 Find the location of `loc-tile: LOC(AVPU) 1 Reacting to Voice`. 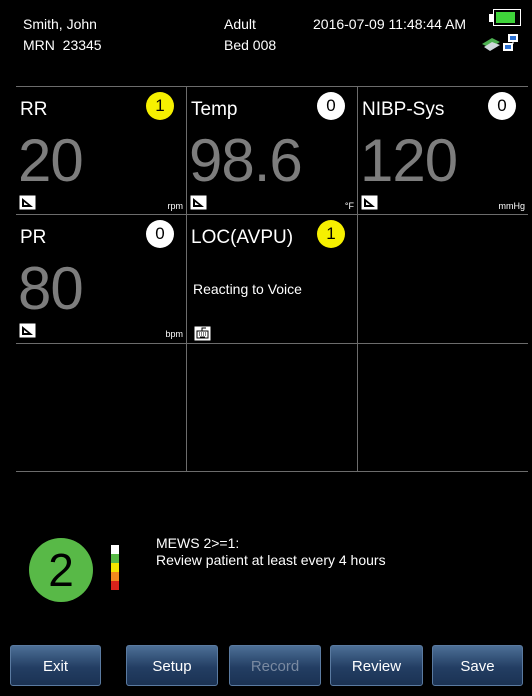

loc-tile: LOC(AVPU) 1 Reacting to Voice is located at coordinates (272, 279).